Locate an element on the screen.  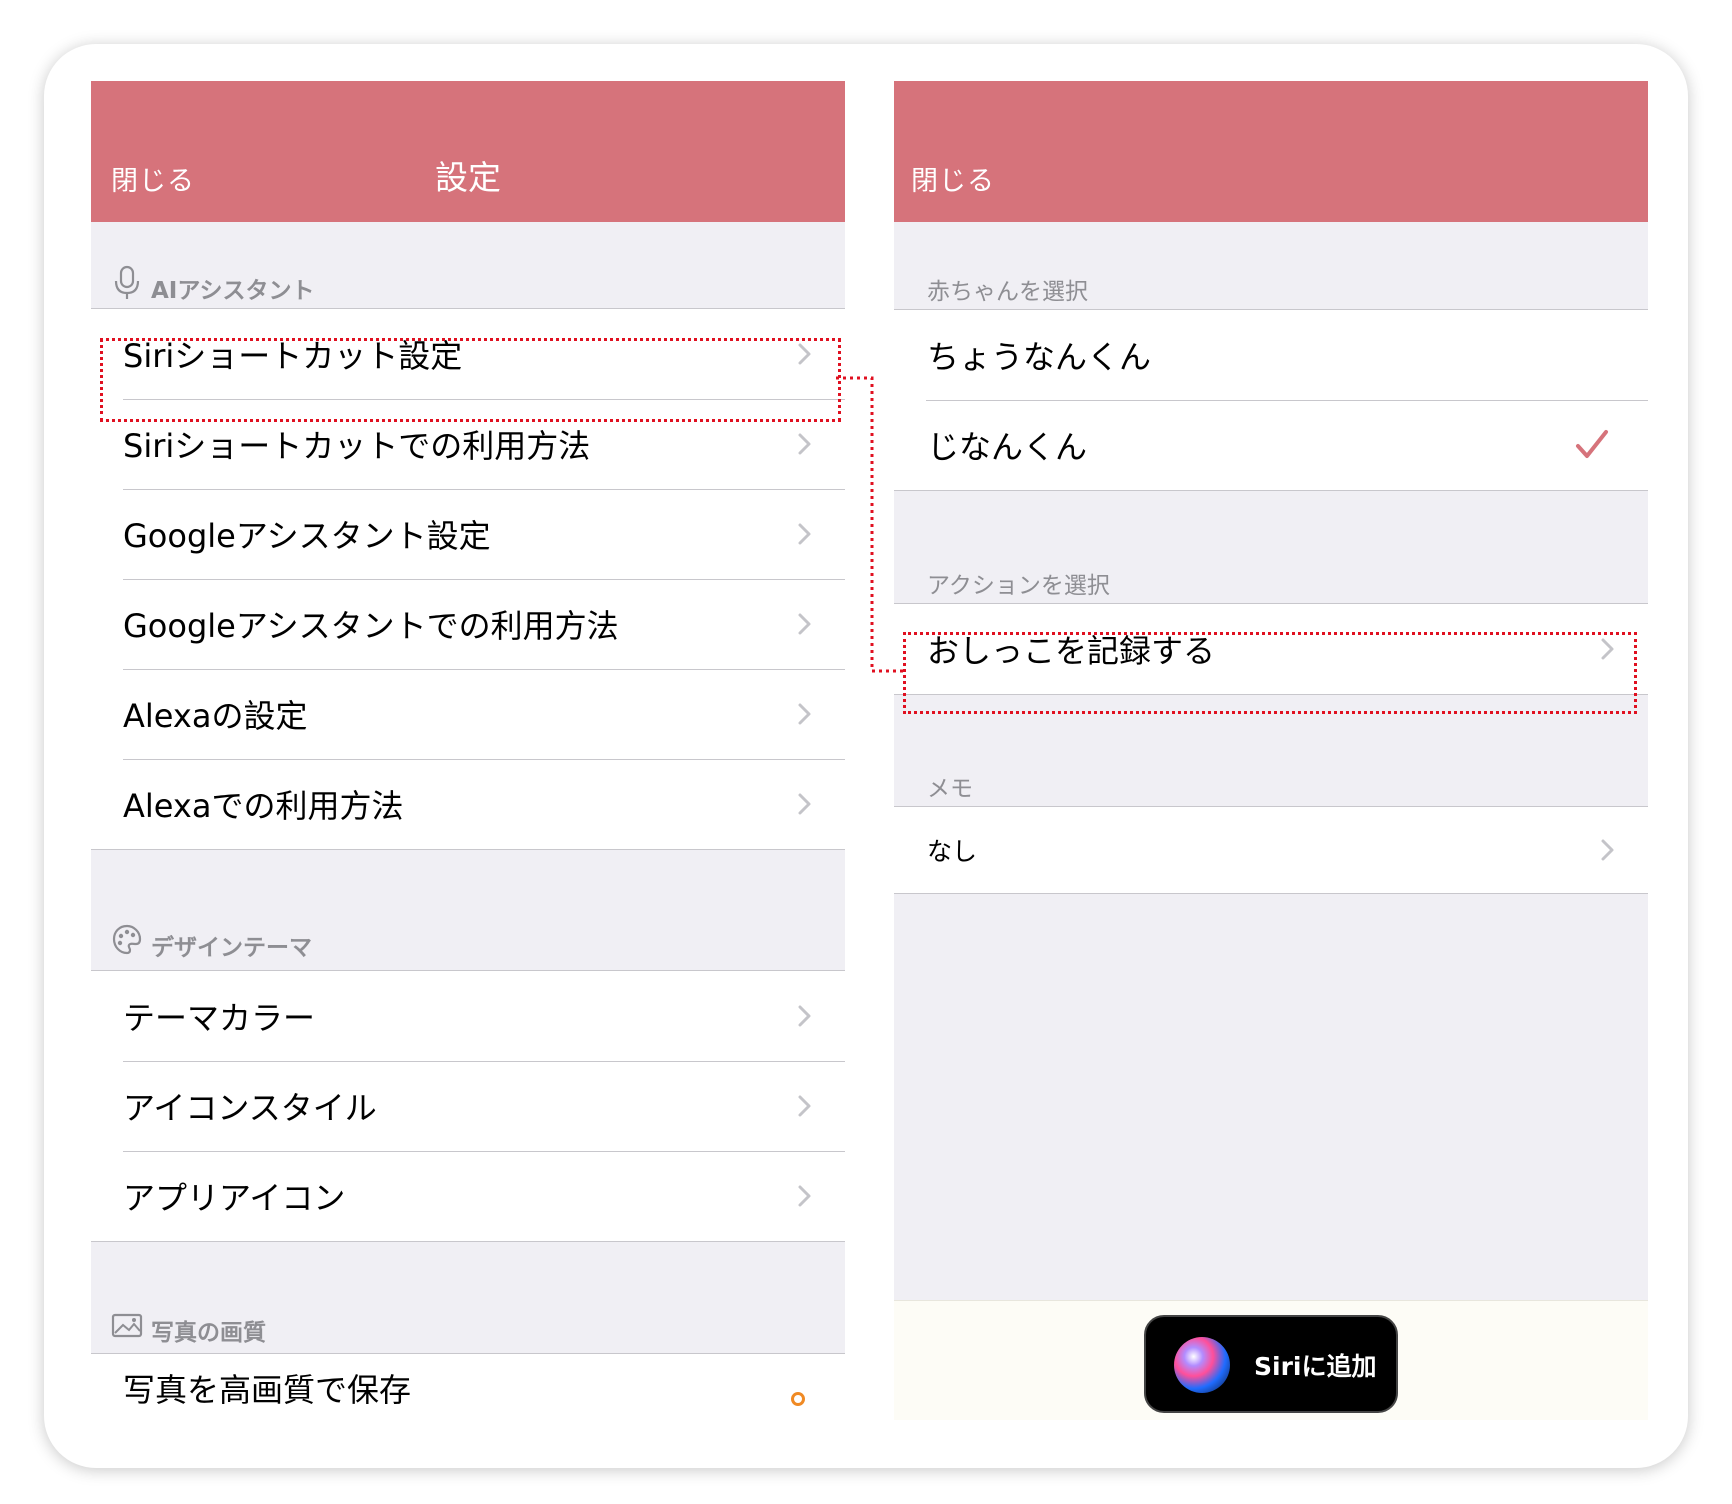
section-title: 写真の画質 is located at coordinates (208, 1333).